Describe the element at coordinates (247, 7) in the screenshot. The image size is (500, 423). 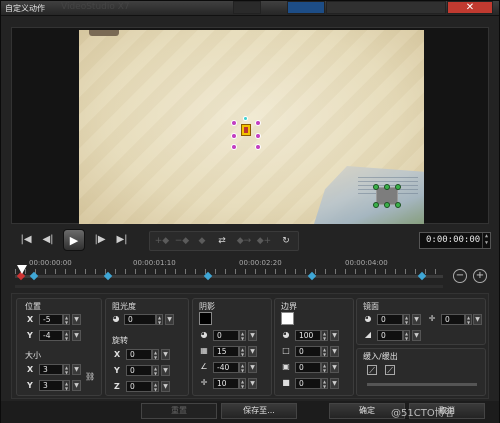
I see `minimize-button` at that location.